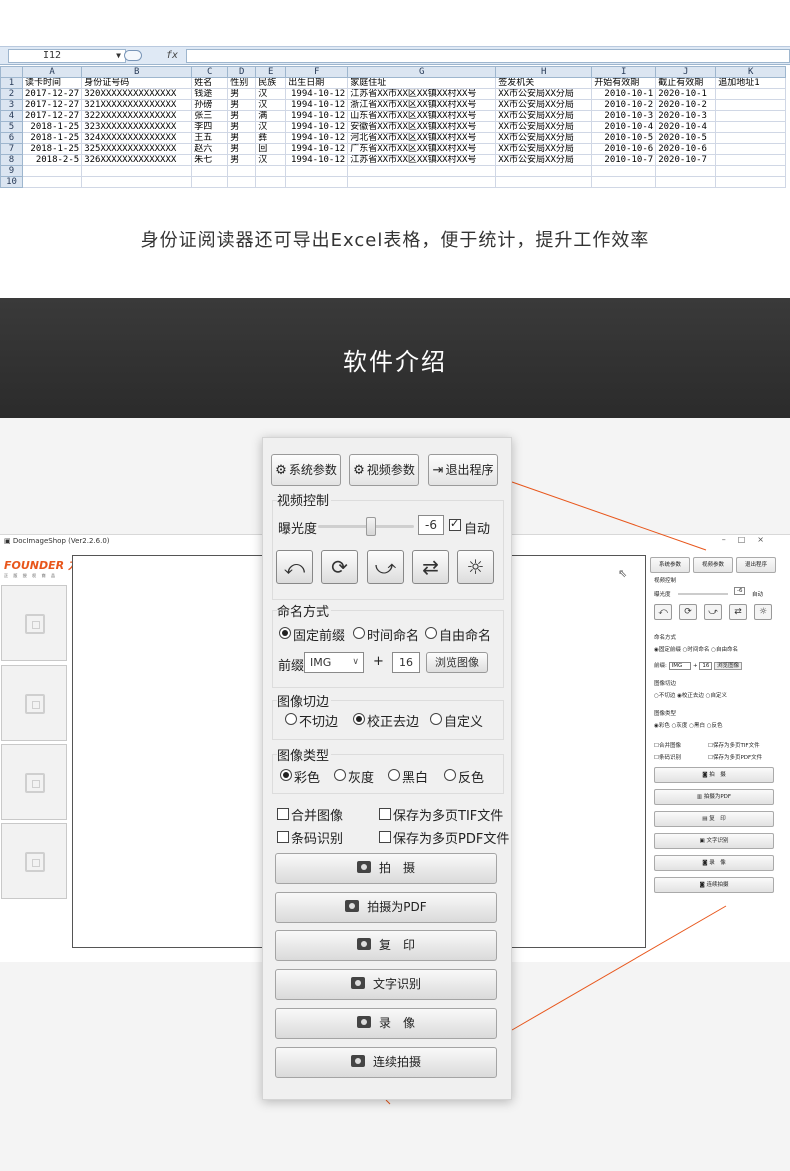 Image resolution: width=790 pixels, height=1171 pixels. What do you see at coordinates (156, 56) in the screenshot?
I see `fx-icon: fx` at bounding box center [156, 56].